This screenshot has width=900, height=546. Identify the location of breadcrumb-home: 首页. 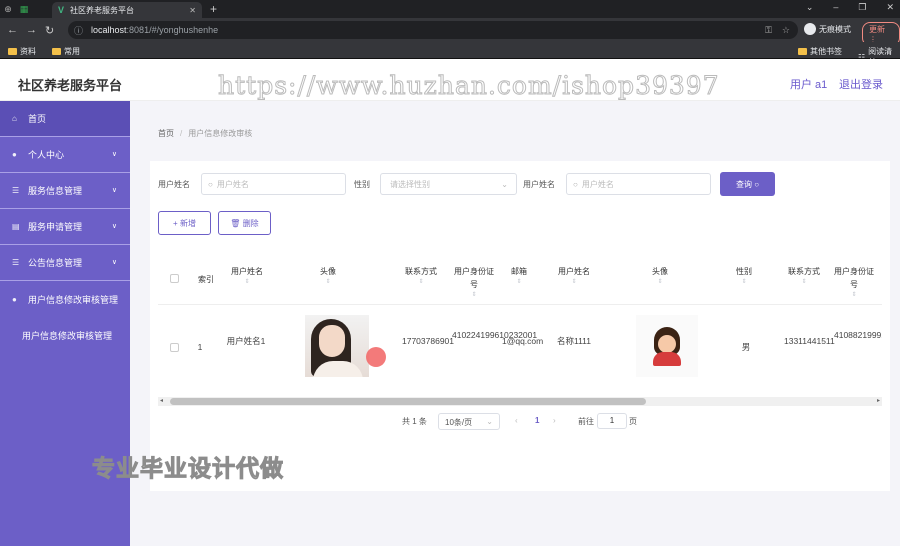
(166, 133).